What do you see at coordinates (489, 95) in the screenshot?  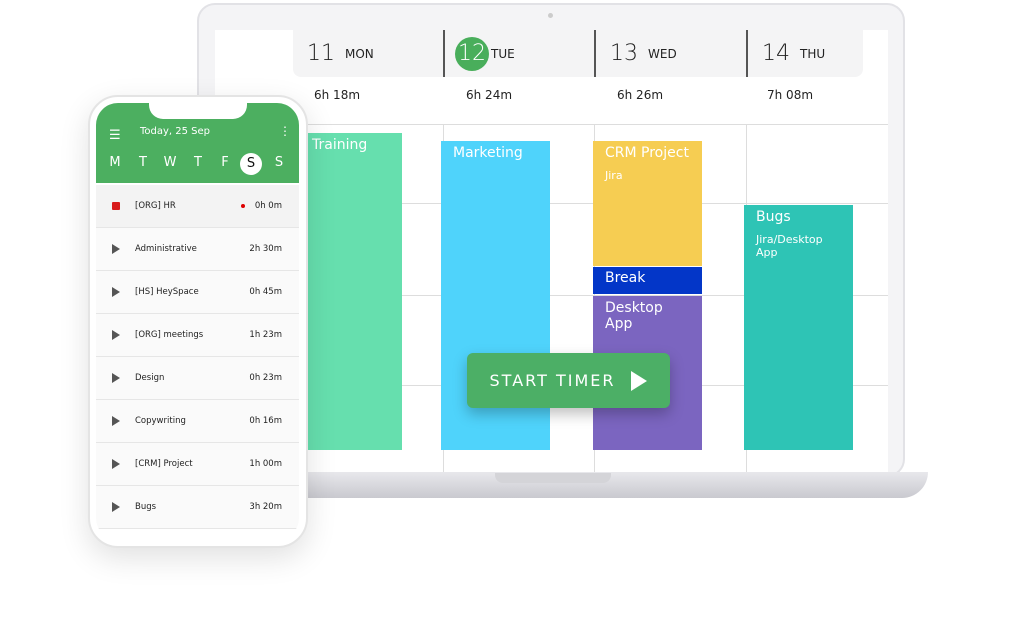 I see `day-total: 6h 24m` at bounding box center [489, 95].